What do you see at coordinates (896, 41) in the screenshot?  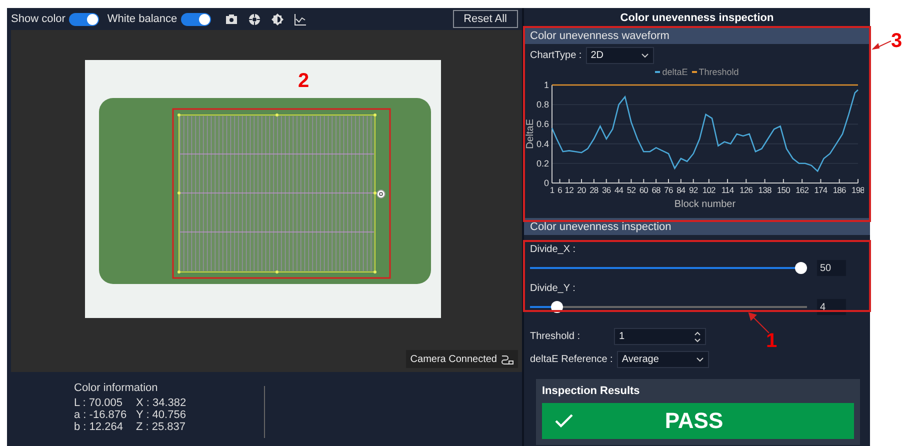 I see `callout-number: 3` at bounding box center [896, 41].